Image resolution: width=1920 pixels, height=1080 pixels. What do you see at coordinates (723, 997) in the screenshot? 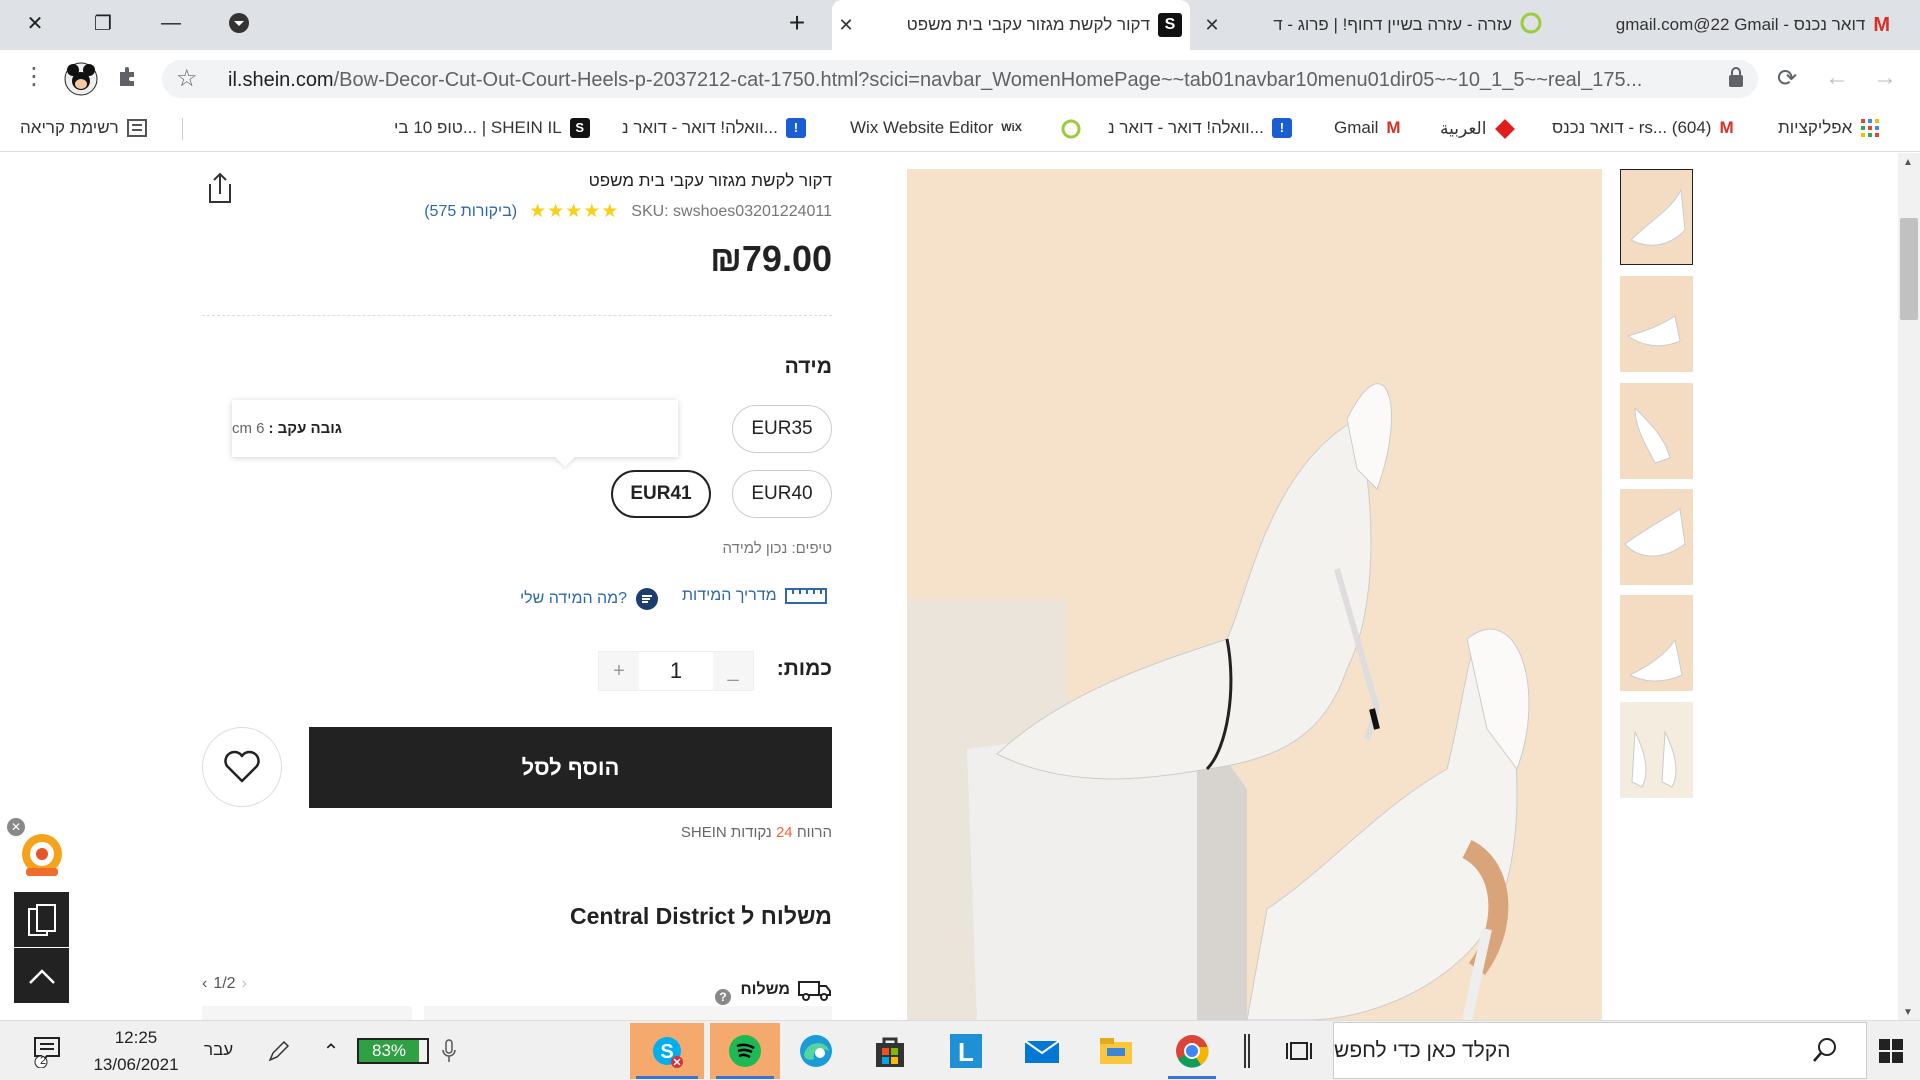
I see `help-question-icon: ?` at bounding box center [723, 997].